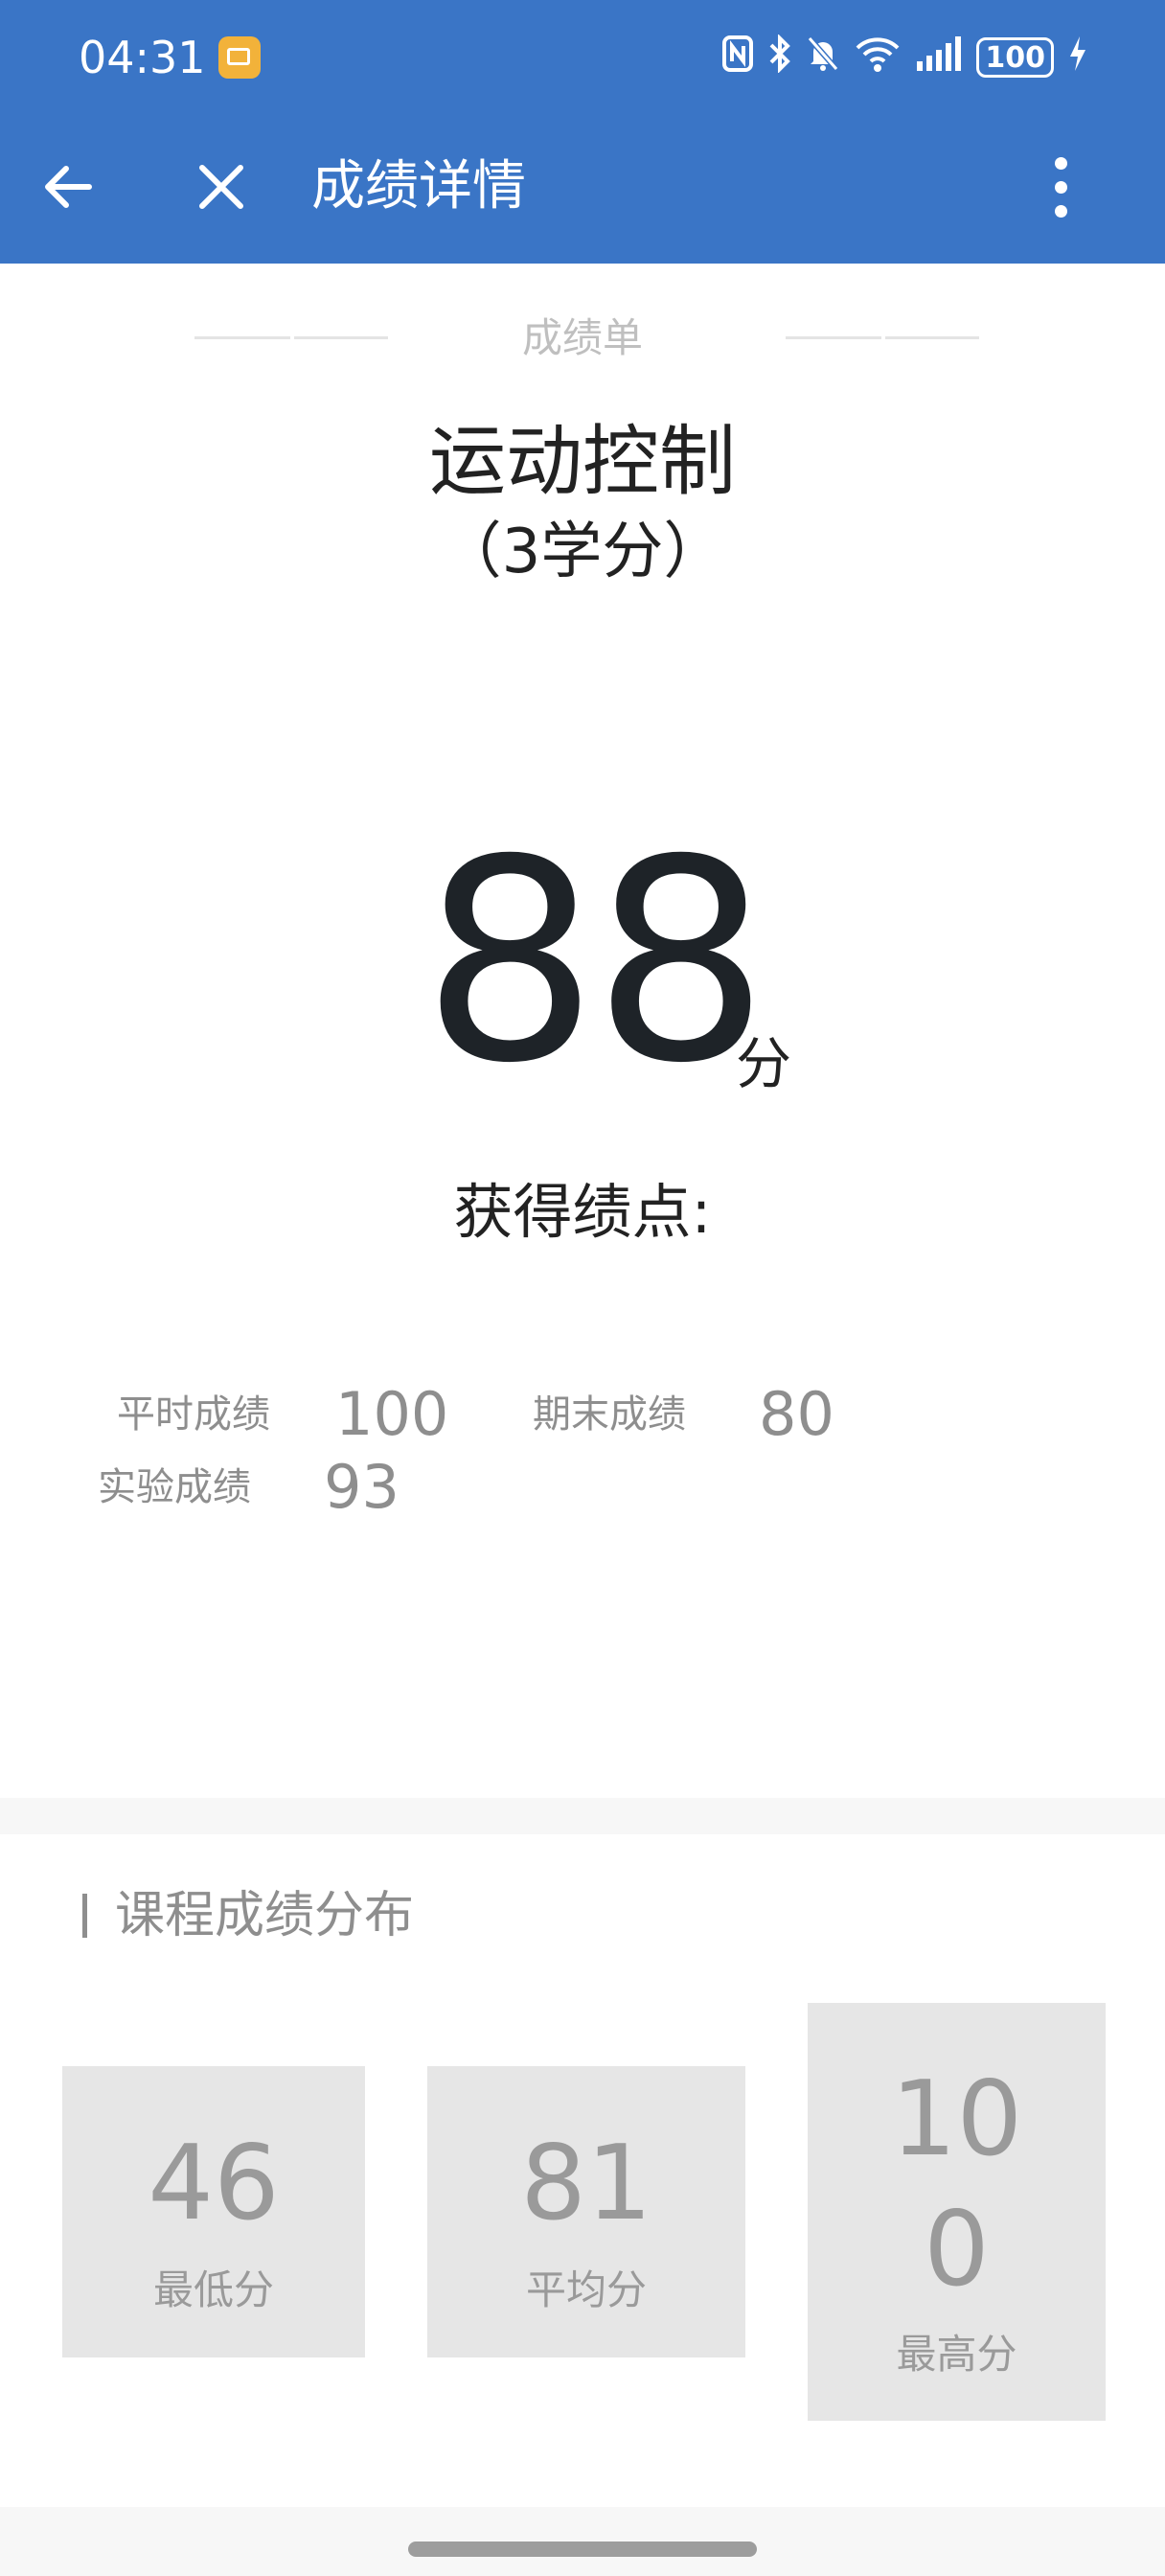 This screenshot has height=2576, width=1165. I want to click on course-name: 运动控制, so click(582, 461).